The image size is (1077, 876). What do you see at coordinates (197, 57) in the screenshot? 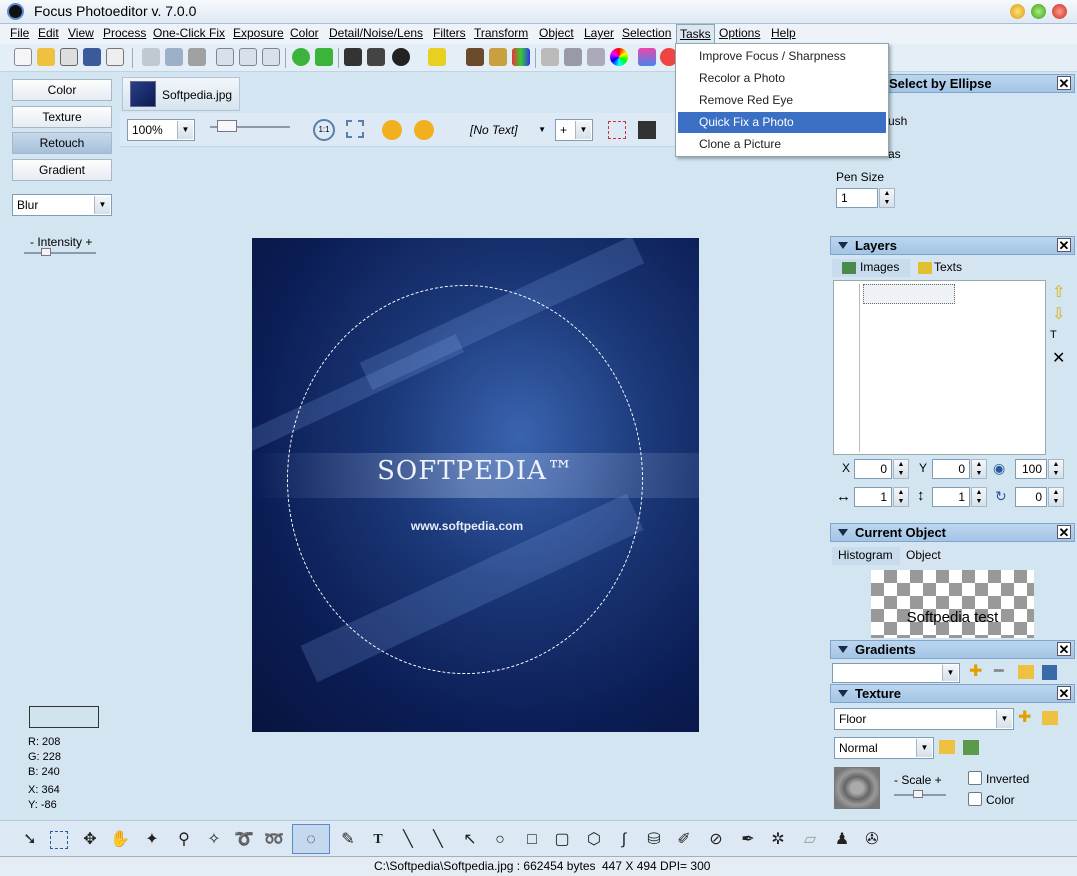
I see `paste-icon` at bounding box center [197, 57].